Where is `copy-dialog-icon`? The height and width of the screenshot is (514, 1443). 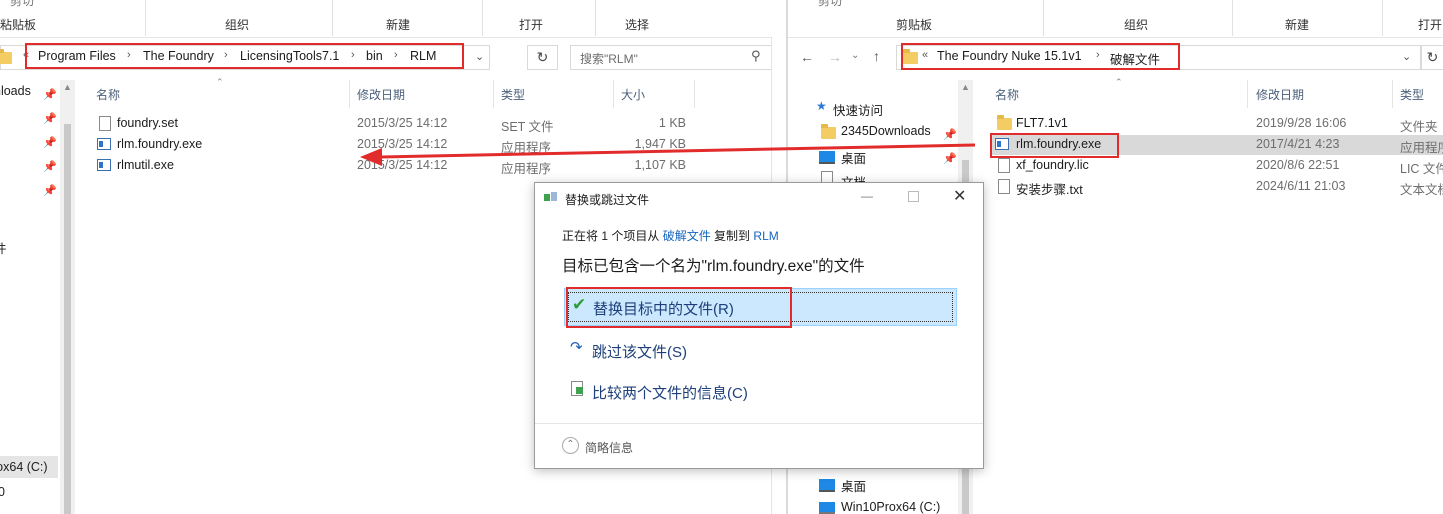
copy-dialog-icon is located at coordinates (550, 197).